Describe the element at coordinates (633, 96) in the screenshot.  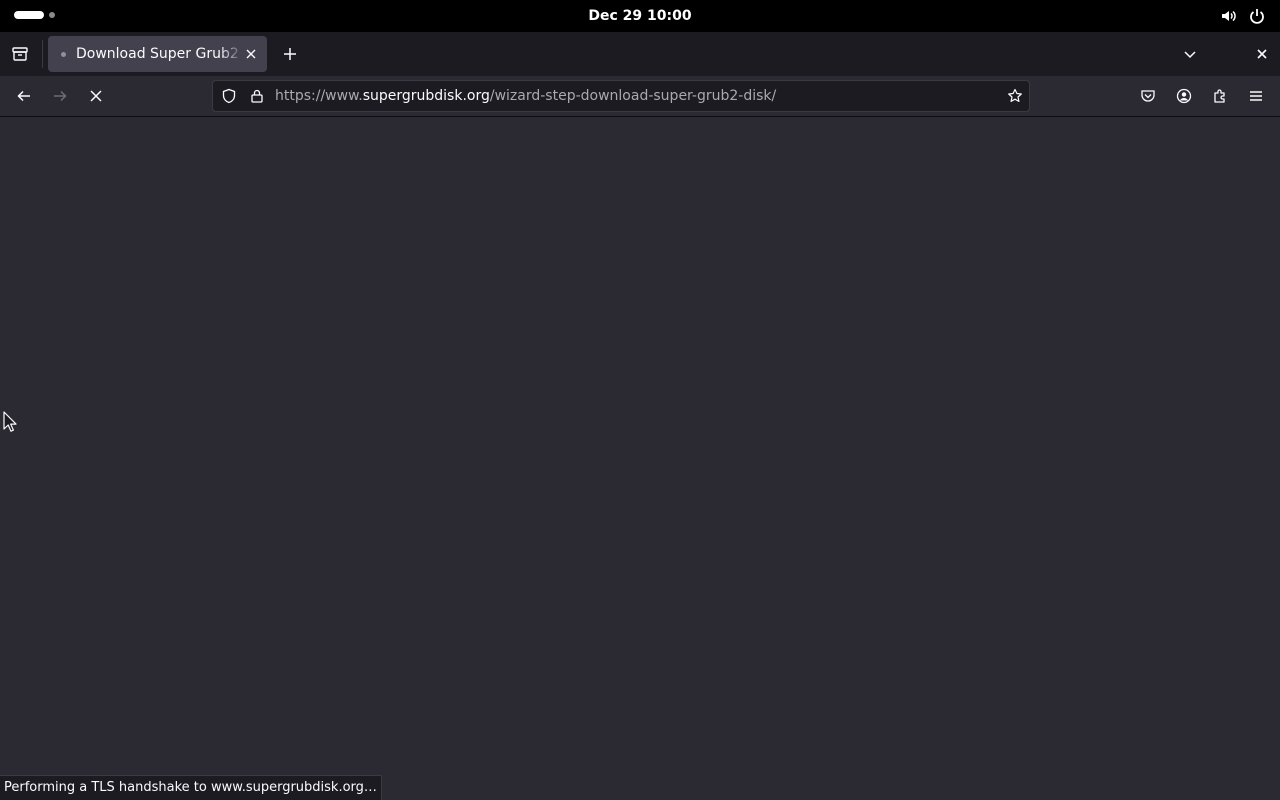
I see `url-path: /wizard-step-download-super-grub2-disk/` at that location.